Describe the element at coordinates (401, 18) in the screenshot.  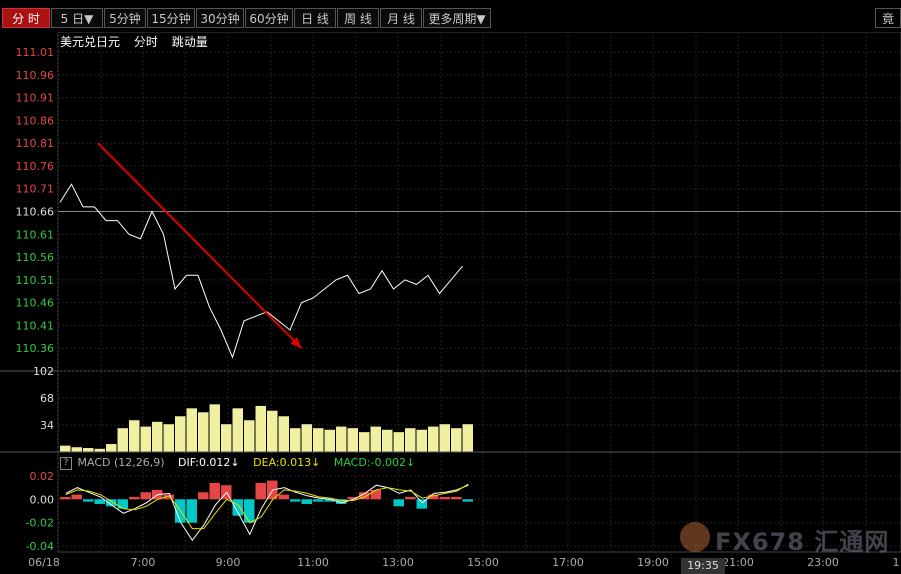
I see `tab-8: 月 线` at that location.